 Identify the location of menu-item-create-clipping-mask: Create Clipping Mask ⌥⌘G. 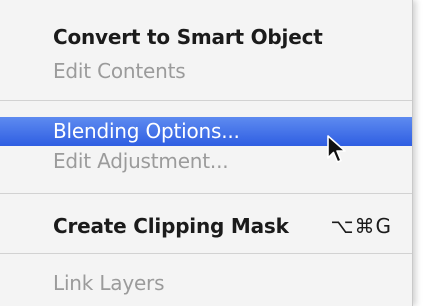
(206, 226).